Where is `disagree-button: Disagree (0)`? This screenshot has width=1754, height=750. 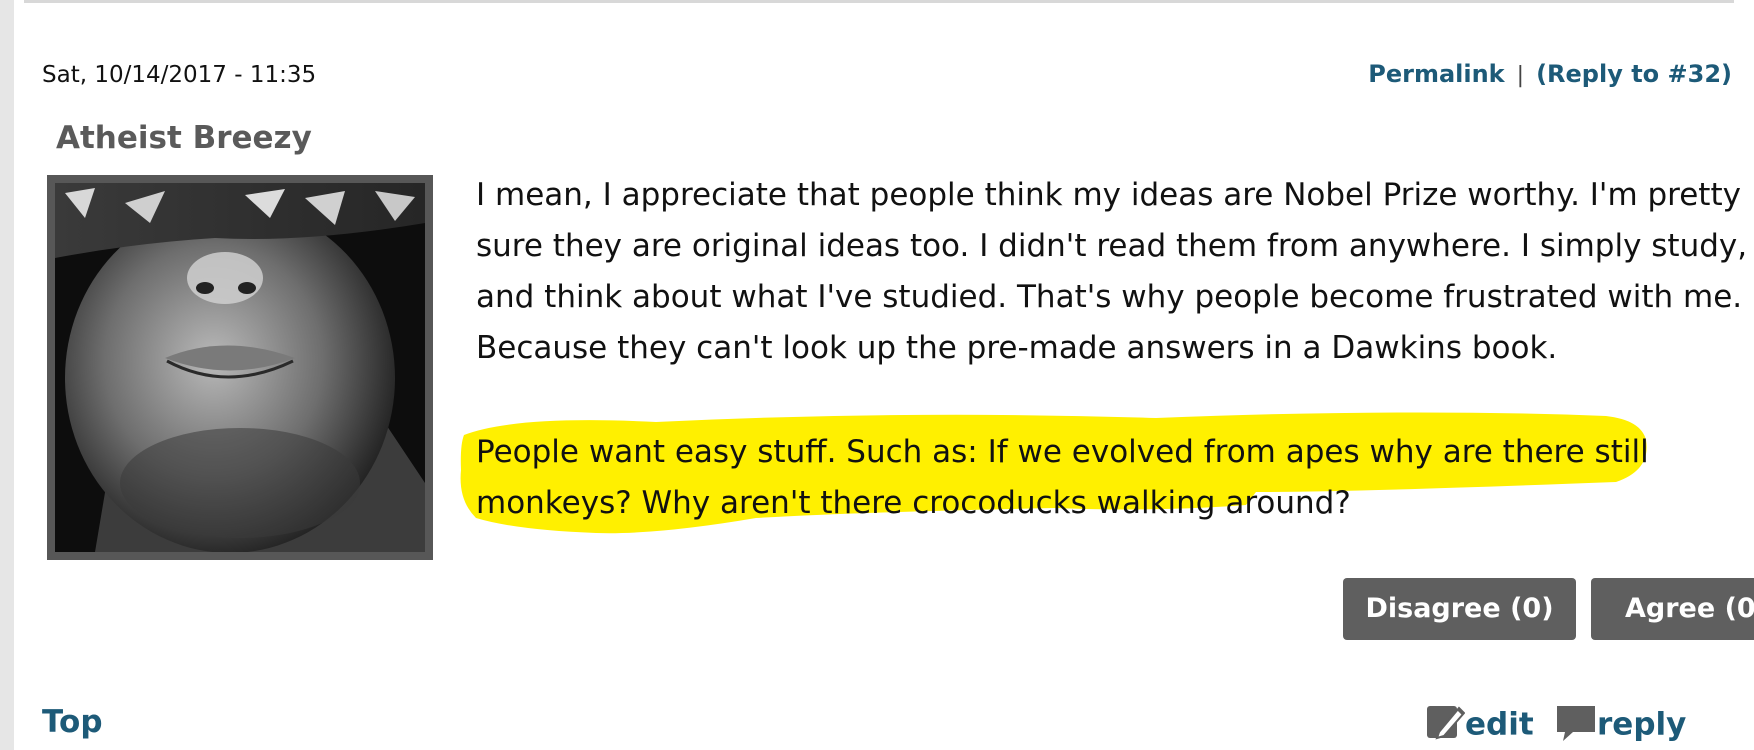
disagree-button: Disagree (0) is located at coordinates (1459, 609).